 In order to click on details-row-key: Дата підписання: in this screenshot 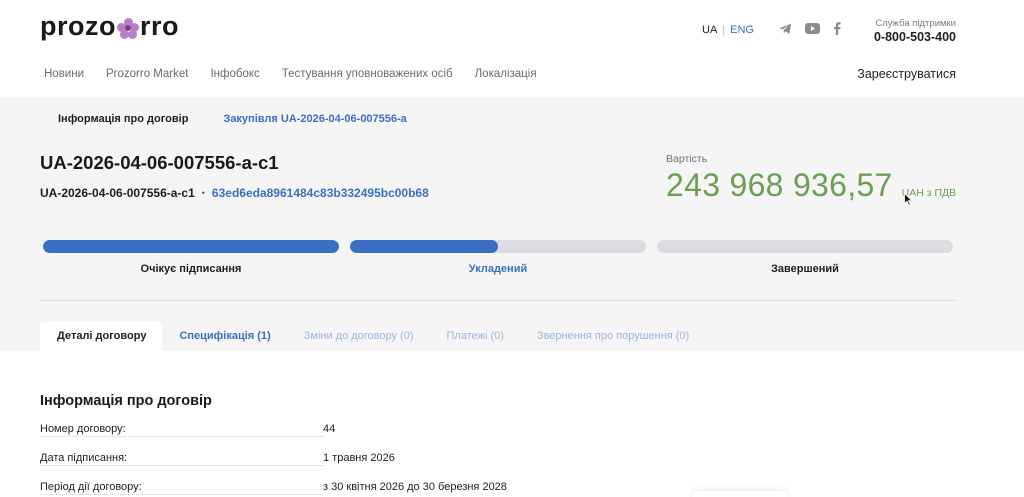, I will do `click(181, 459)`.